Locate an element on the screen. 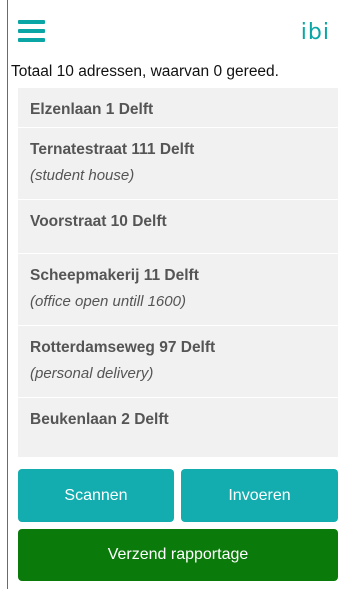  address-summary: Totaal 10 adressen, waarvan 0 gereed. is located at coordinates (145, 71).